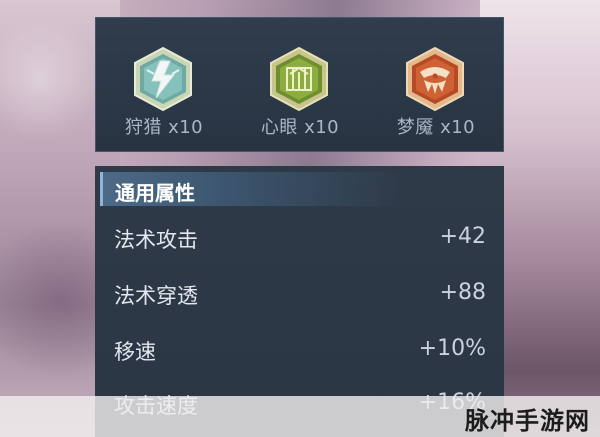  I want to click on attribute-value: +10%, so click(452, 348).